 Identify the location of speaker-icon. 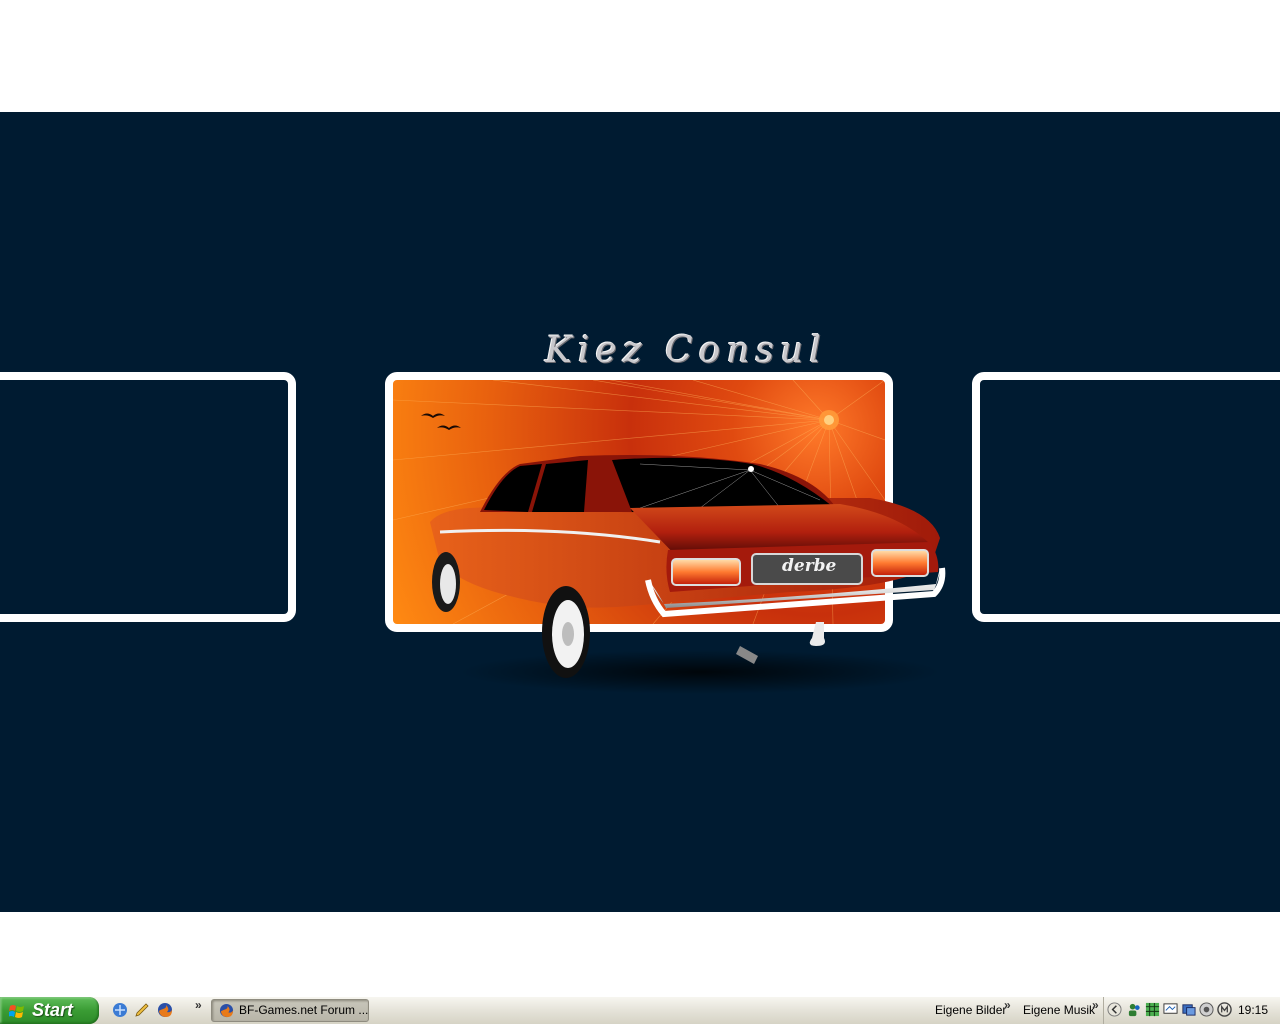
(1206, 1009).